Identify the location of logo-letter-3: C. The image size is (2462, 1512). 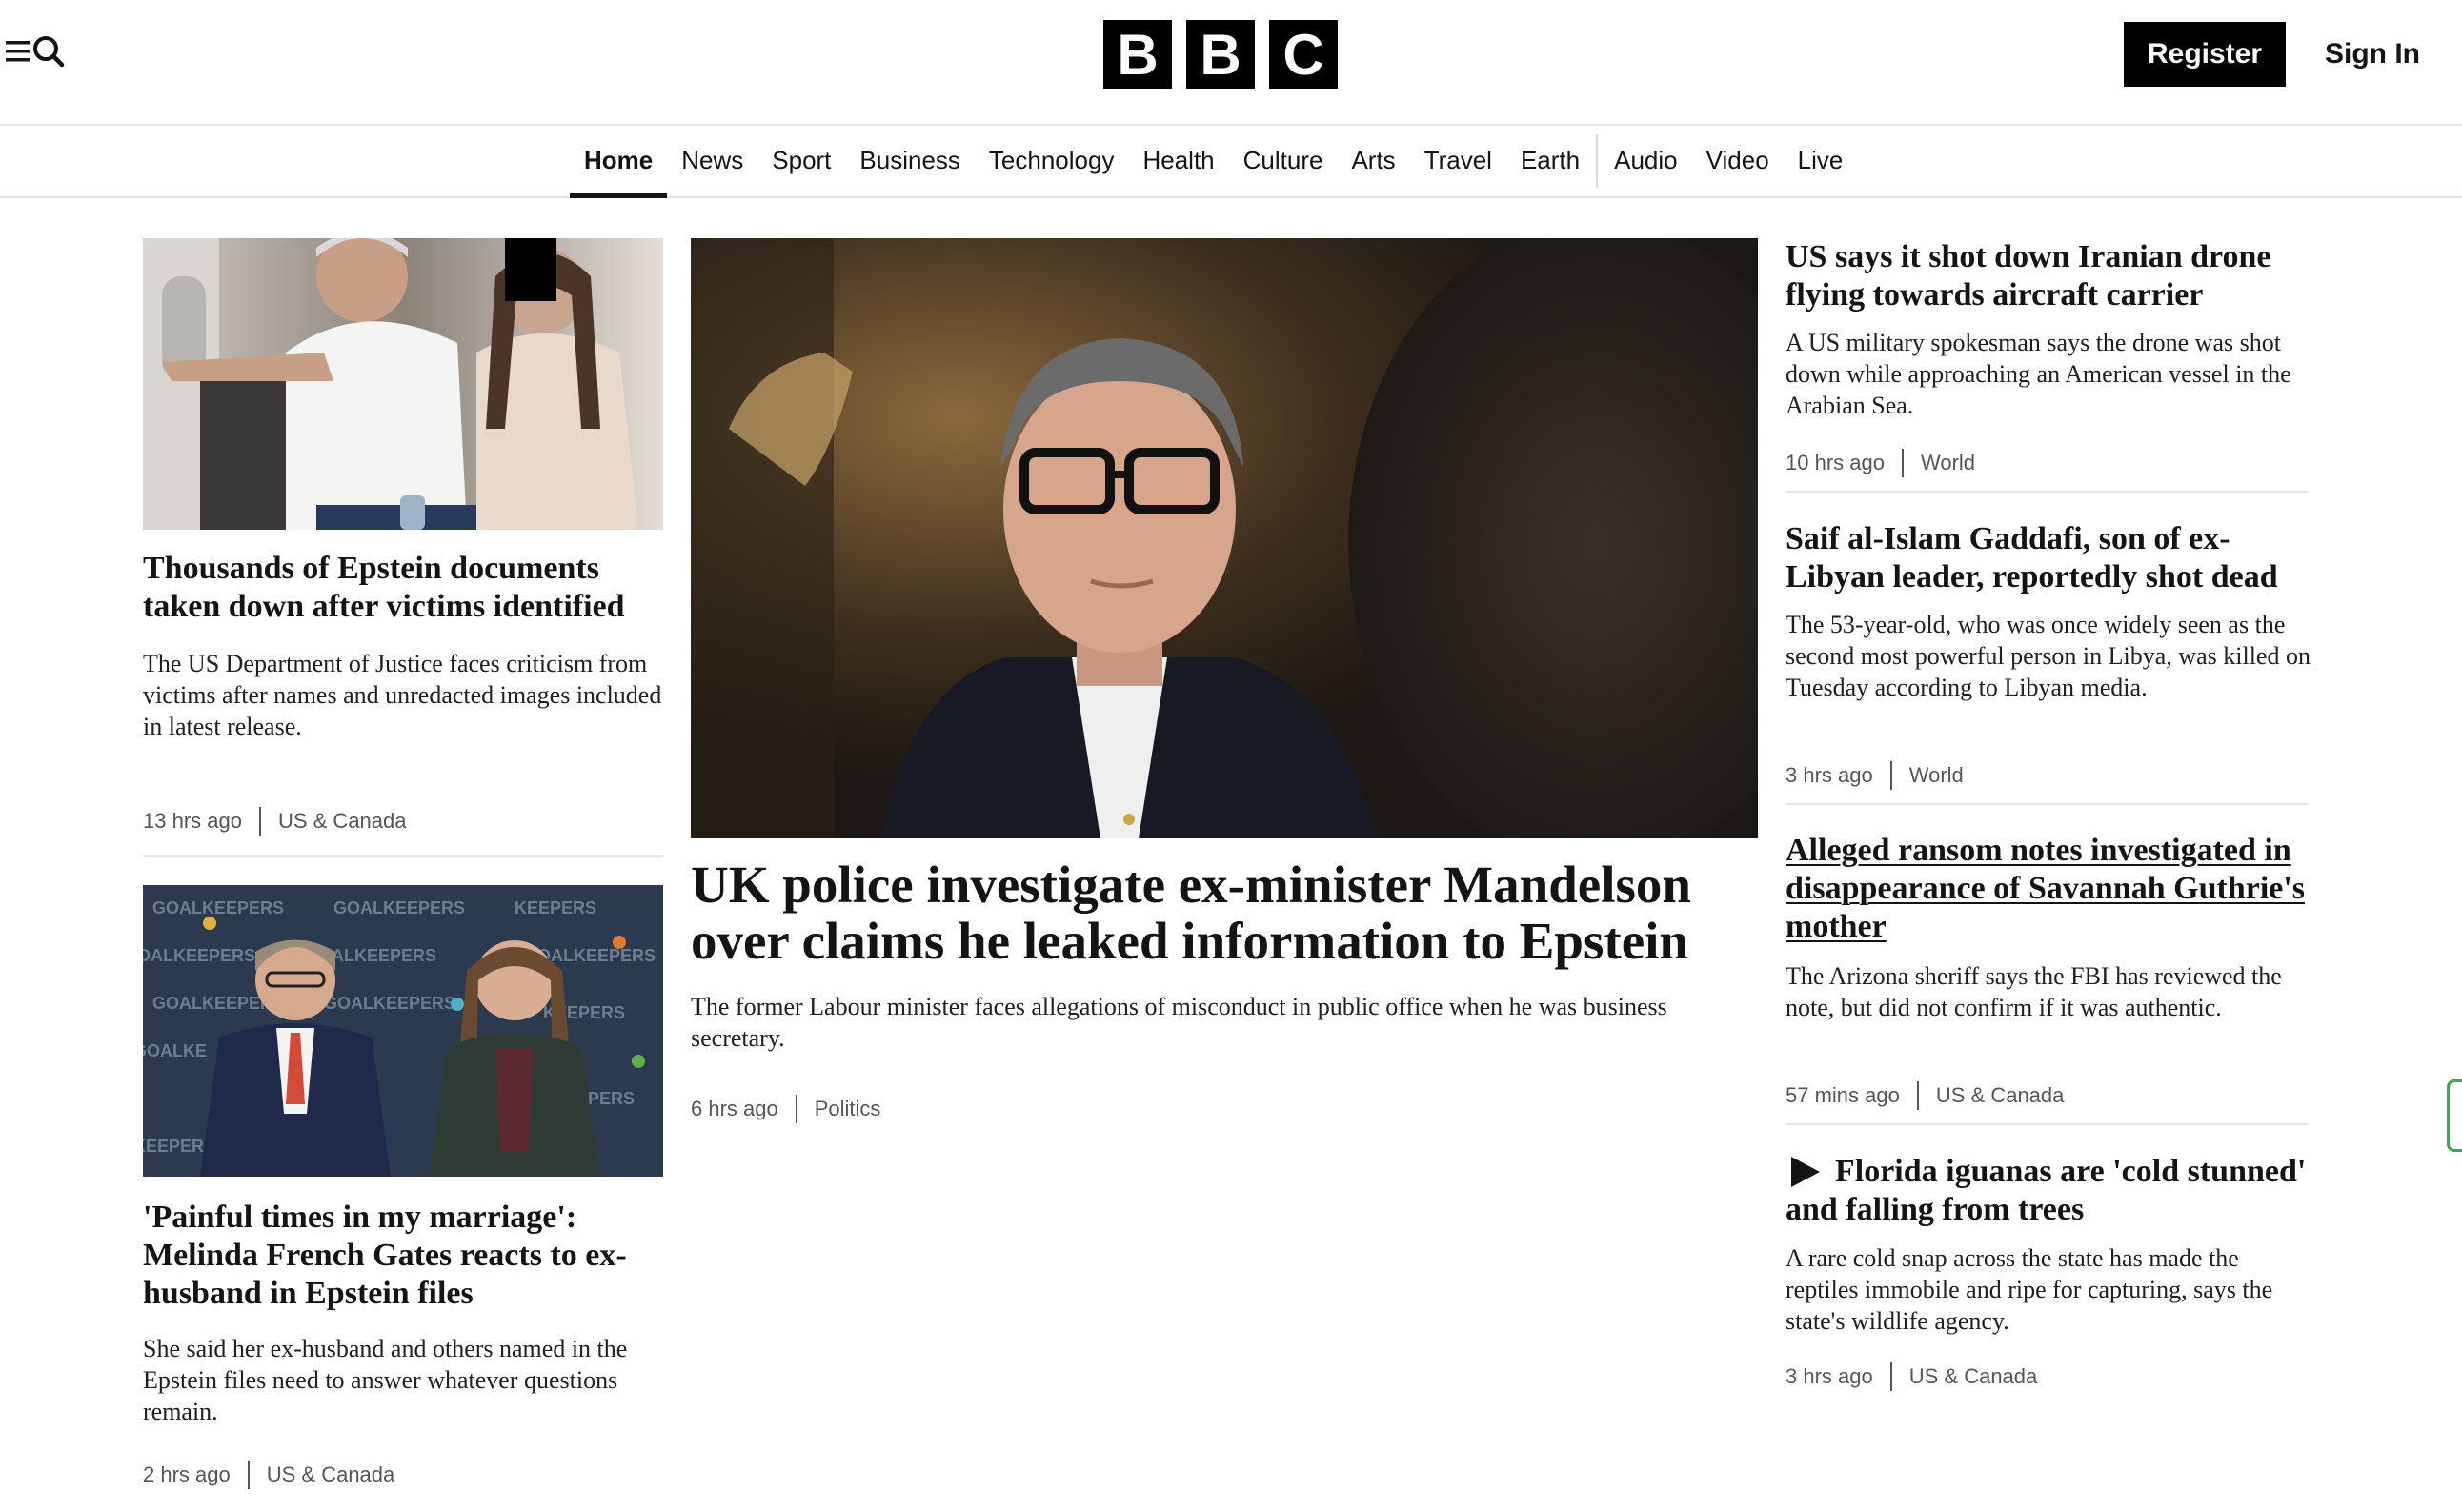
(1304, 54).